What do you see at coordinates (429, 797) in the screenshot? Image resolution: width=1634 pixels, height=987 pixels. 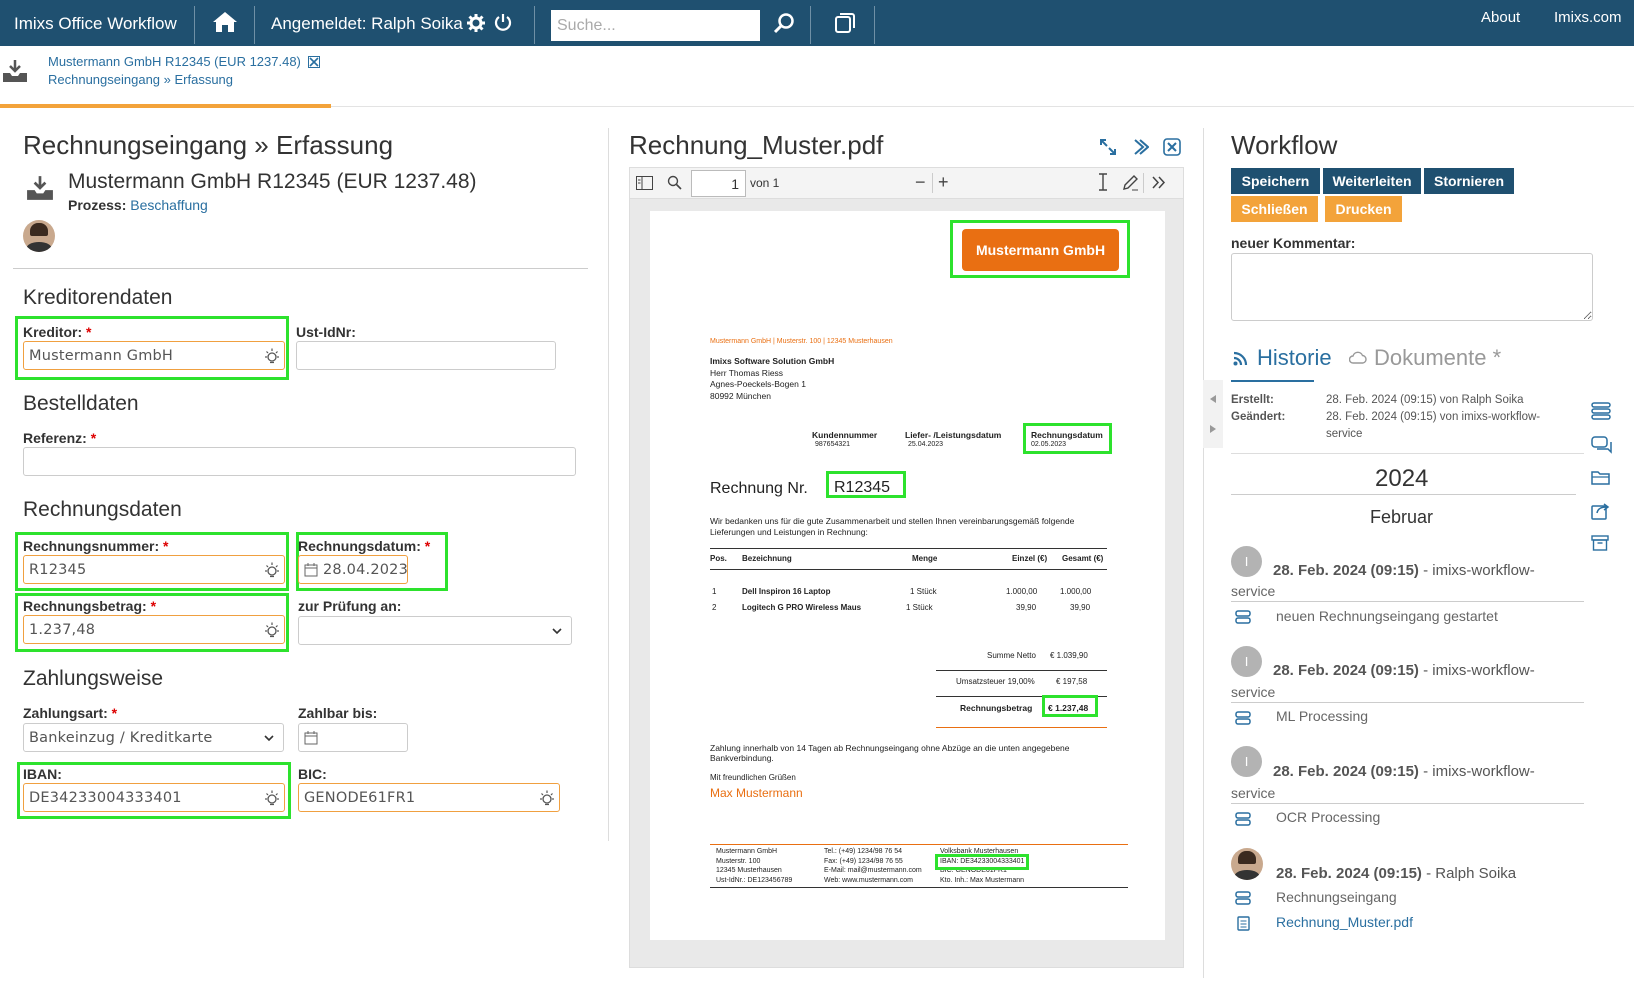 I see `bic-input: GENODE61FR1` at bounding box center [429, 797].